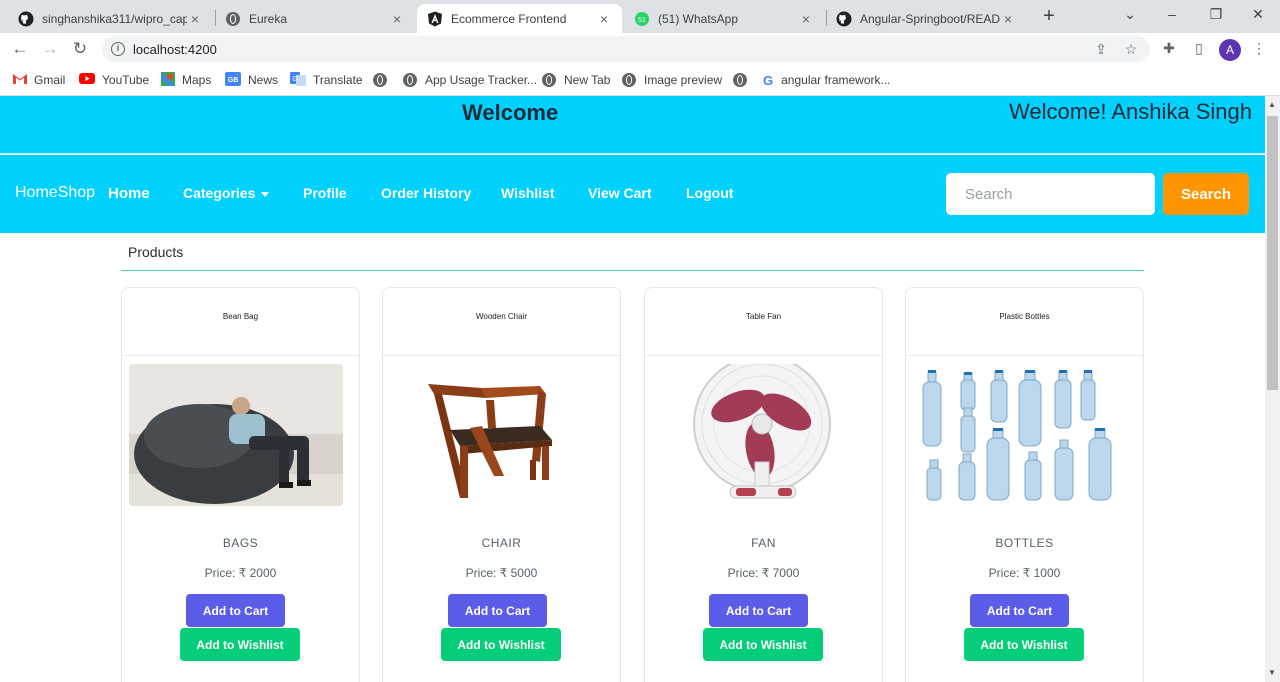 The image size is (1280, 682). I want to click on site-info-icon: i, so click(118, 49).